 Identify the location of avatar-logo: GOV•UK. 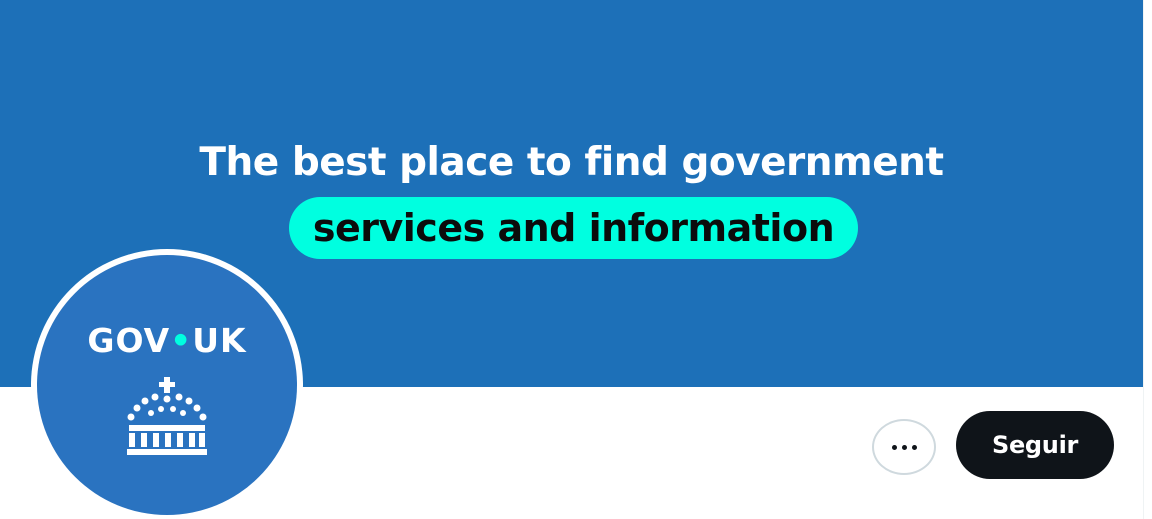
(167, 385).